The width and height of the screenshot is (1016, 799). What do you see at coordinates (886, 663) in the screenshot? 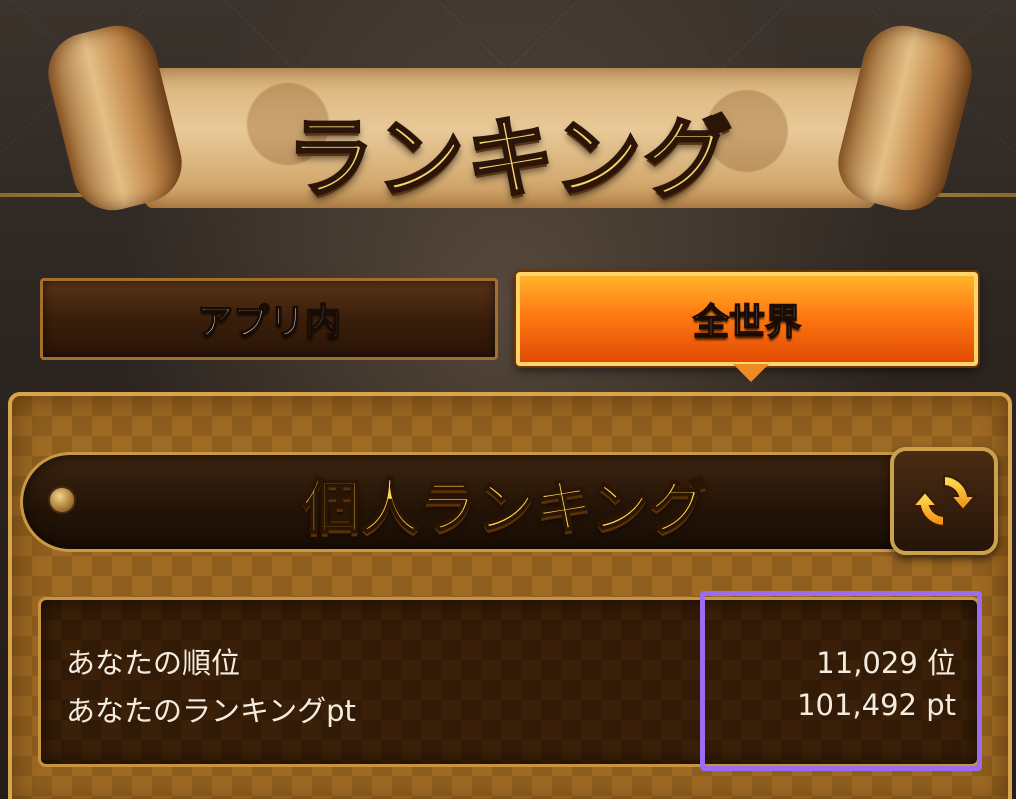
I see `rank-value: 11,029 位` at bounding box center [886, 663].